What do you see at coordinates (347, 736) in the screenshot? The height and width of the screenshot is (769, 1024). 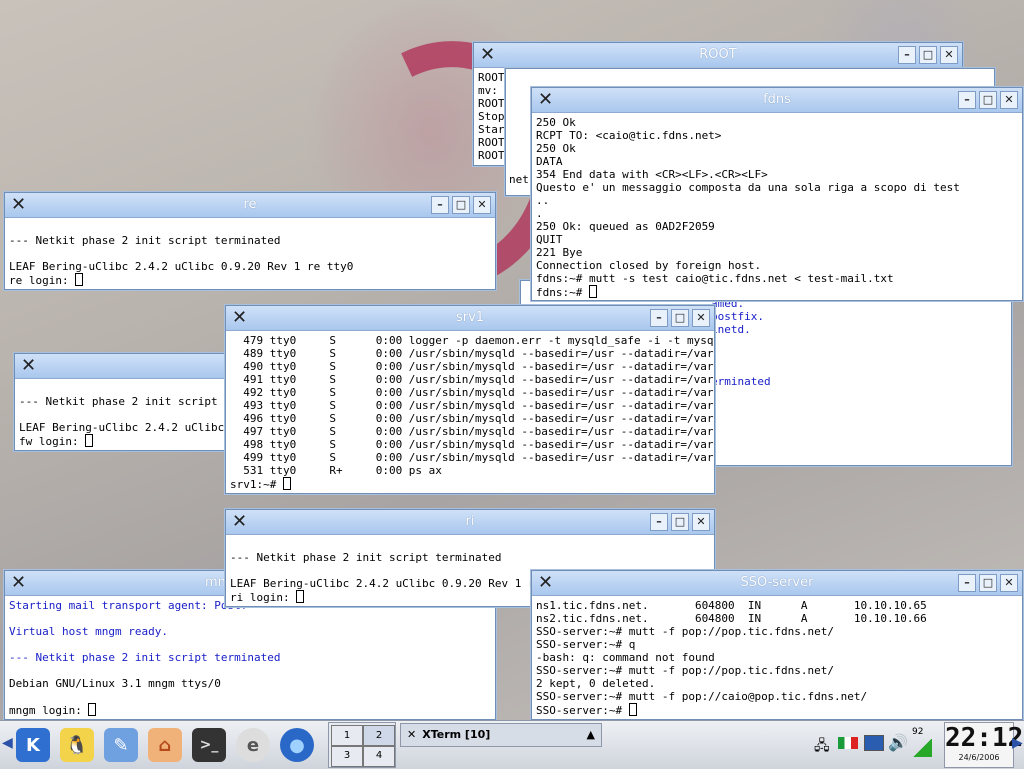 I see `pager-desktop-1: 1` at bounding box center [347, 736].